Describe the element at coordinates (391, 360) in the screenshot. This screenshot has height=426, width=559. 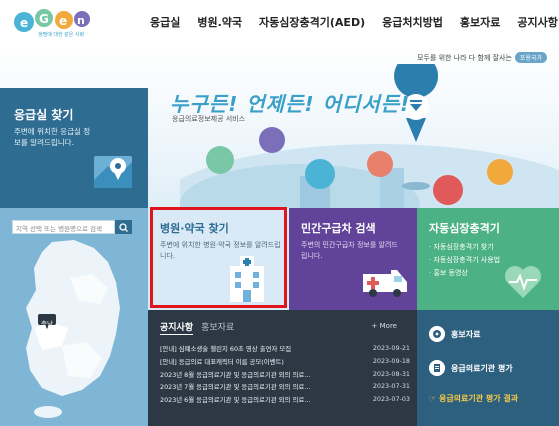
I see `notice-date: 2023-09-18` at that location.